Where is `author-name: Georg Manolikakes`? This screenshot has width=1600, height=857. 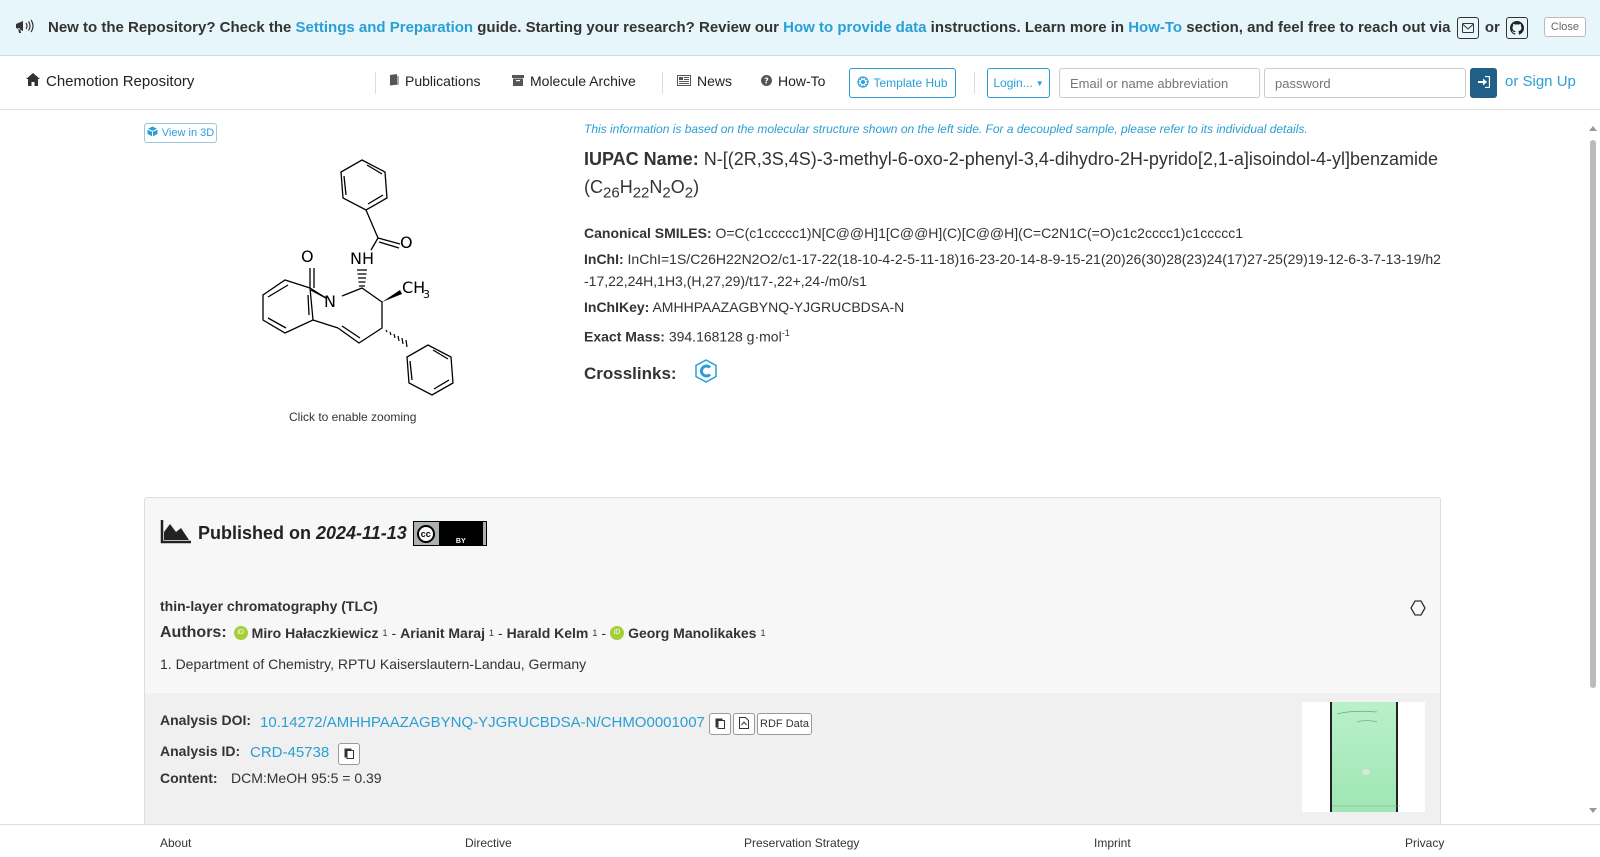
author-name: Georg Manolikakes is located at coordinates (692, 633).